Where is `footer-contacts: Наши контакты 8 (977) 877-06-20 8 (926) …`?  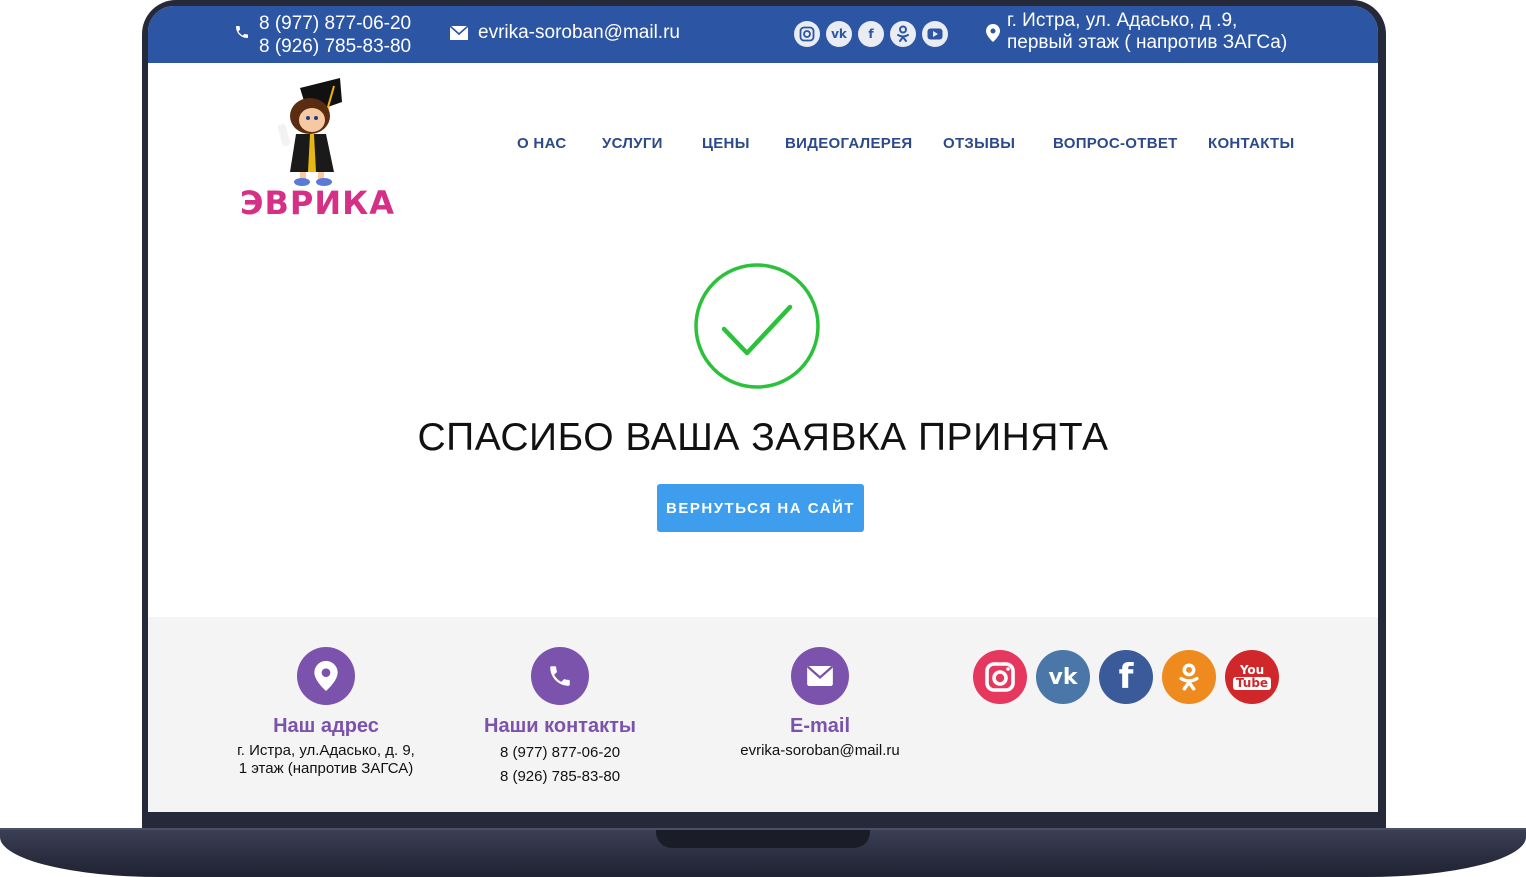
footer-contacts: Наши контакты 8 (977) 877-06-20 8 (926) … is located at coordinates (560, 716).